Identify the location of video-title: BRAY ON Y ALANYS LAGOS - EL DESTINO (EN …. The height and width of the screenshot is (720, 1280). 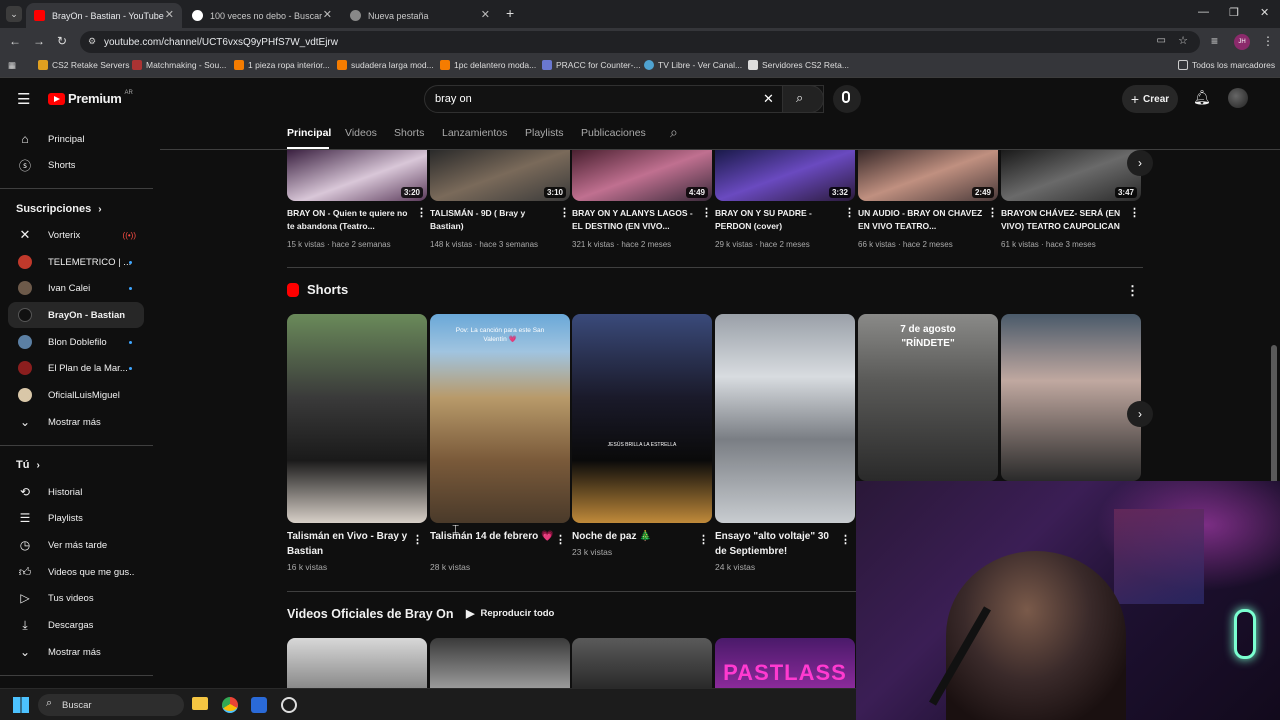
(635, 220).